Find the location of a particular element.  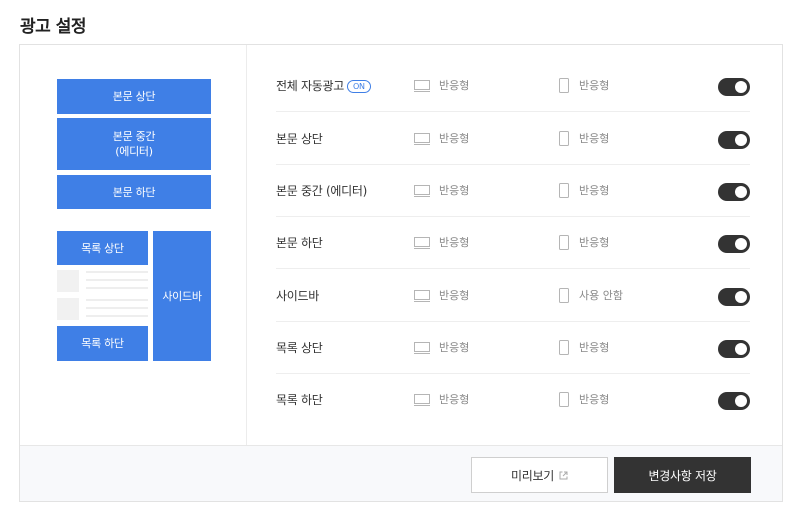

setting-row: 전체 자동광고 ON 반응형 반응형 is located at coordinates (513, 86).